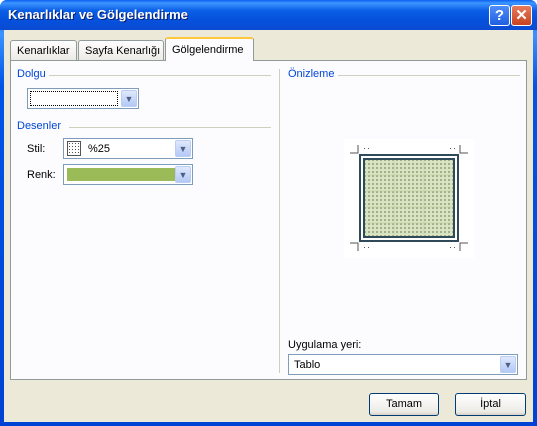 The height and width of the screenshot is (426, 537). What do you see at coordinates (403, 364) in the screenshot?
I see `apply-to-select: Tablo ▼` at bounding box center [403, 364].